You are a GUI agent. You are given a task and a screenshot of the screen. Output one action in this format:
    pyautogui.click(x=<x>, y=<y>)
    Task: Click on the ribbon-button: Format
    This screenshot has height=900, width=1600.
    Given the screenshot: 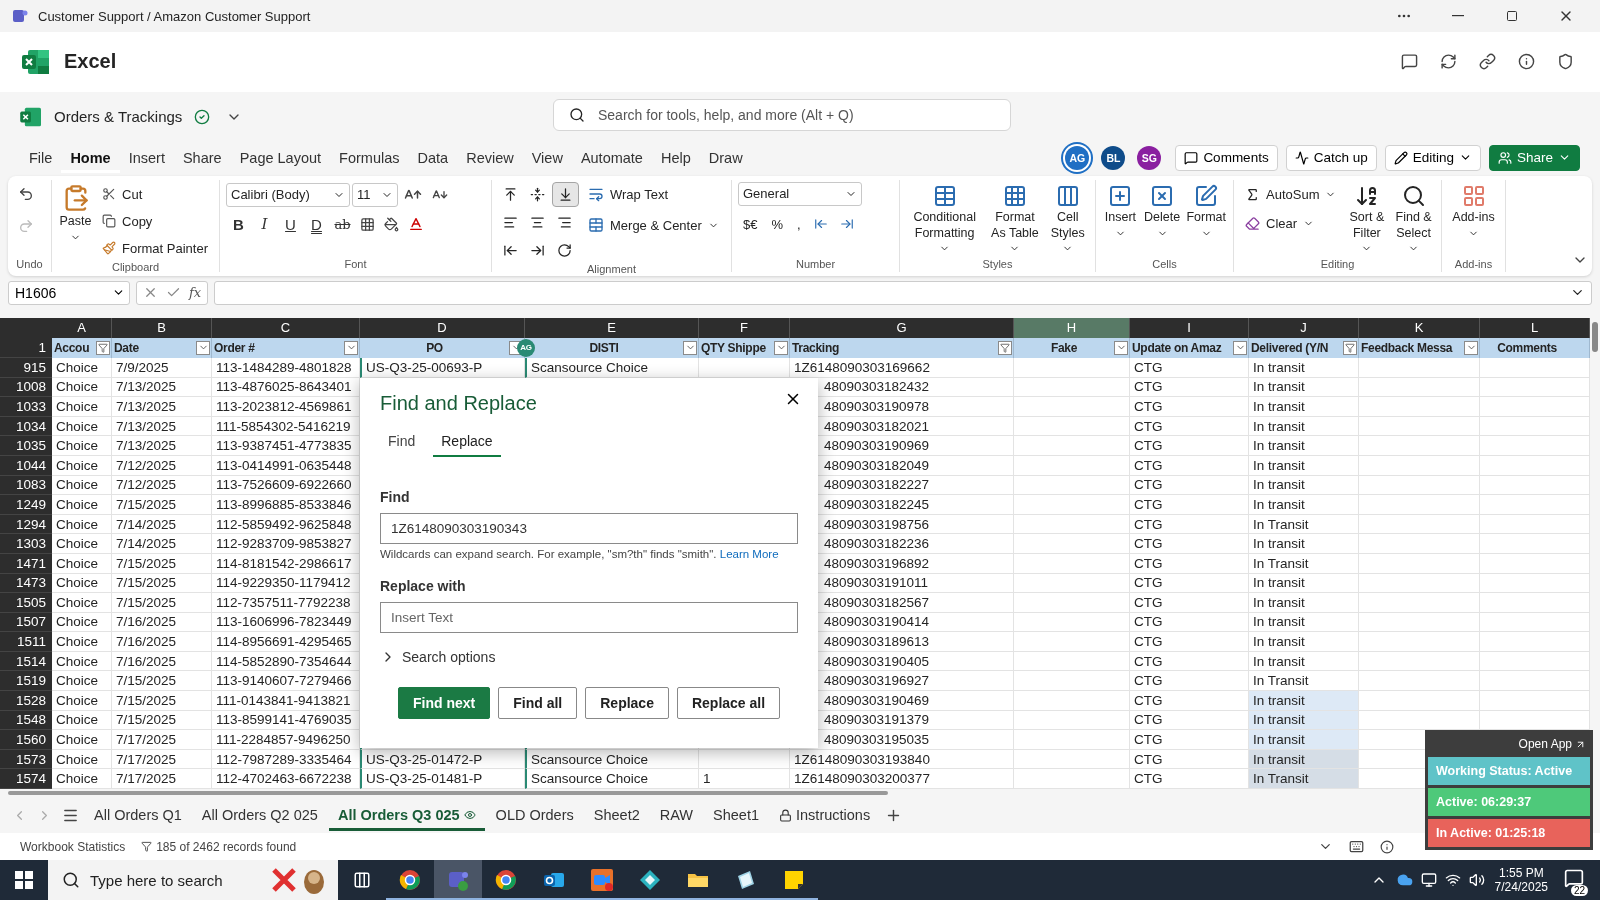 What is the action you would take?
    pyautogui.click(x=1206, y=211)
    